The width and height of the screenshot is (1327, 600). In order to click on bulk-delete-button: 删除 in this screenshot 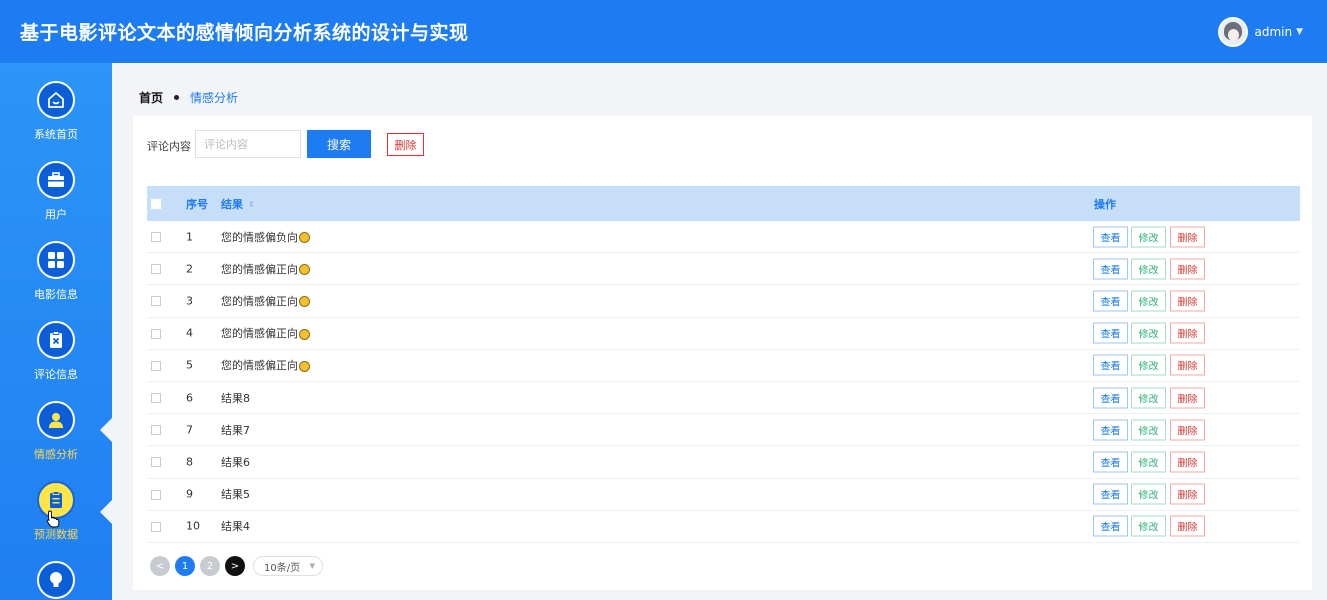, I will do `click(405, 144)`.